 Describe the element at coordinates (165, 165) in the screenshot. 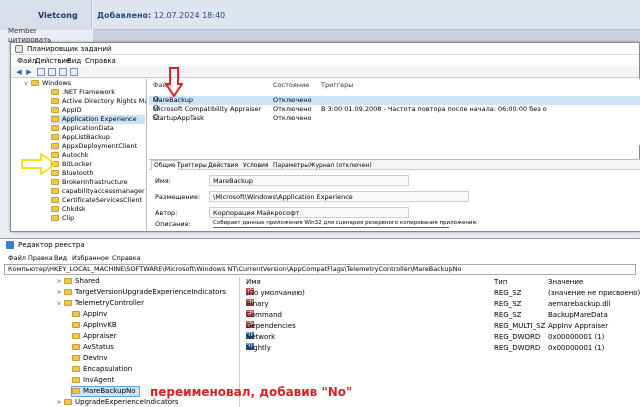

I see `tab-general: Общие` at that location.